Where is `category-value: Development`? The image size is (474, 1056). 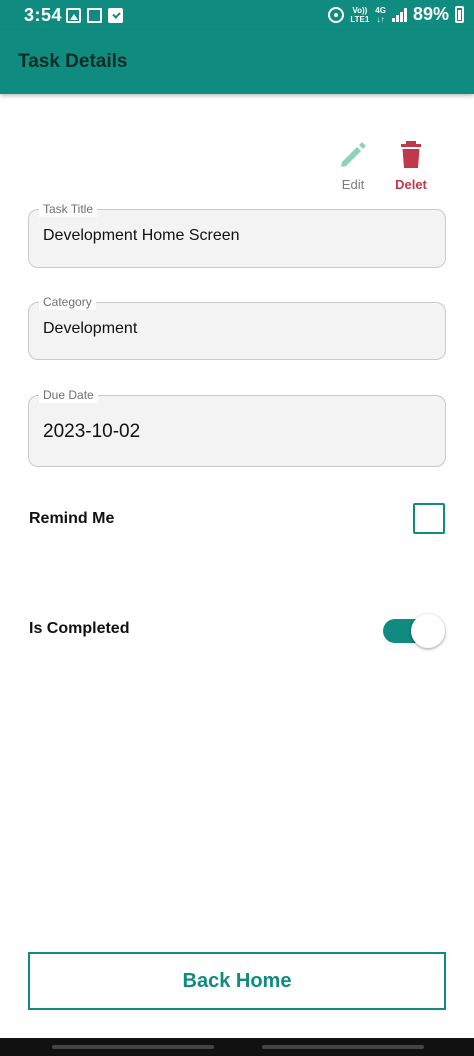 category-value: Development is located at coordinates (90, 328).